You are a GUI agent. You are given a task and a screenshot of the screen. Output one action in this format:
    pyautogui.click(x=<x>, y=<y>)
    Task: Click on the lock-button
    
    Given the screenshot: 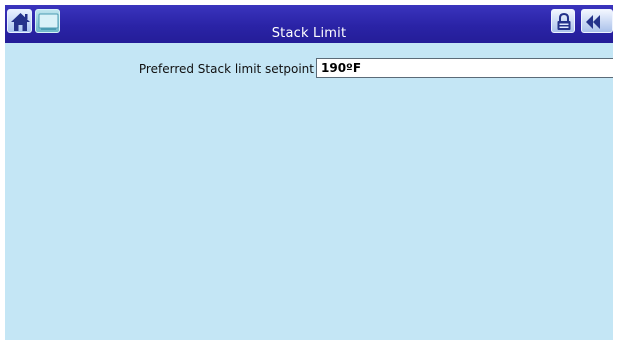 What is the action you would take?
    pyautogui.click(x=563, y=21)
    